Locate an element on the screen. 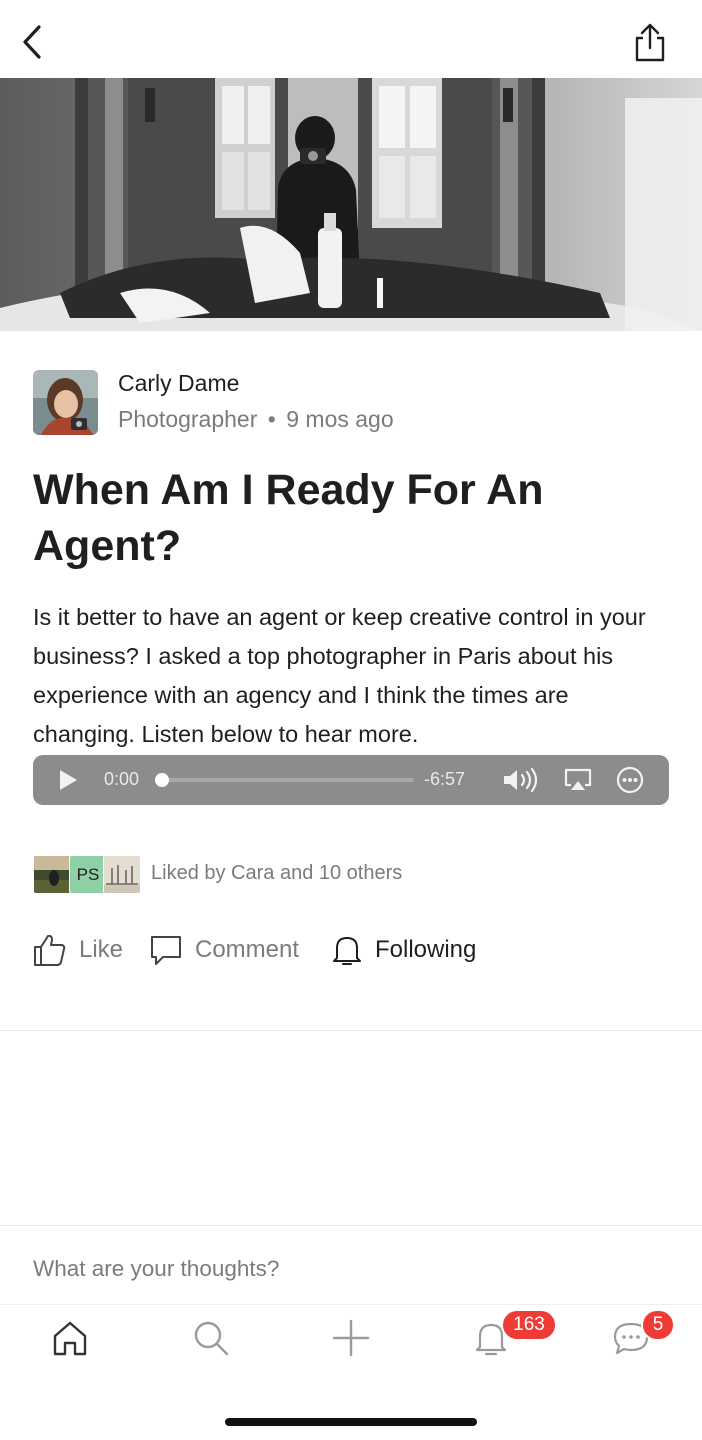 The width and height of the screenshot is (702, 1440). play-icon is located at coordinates (68, 780).